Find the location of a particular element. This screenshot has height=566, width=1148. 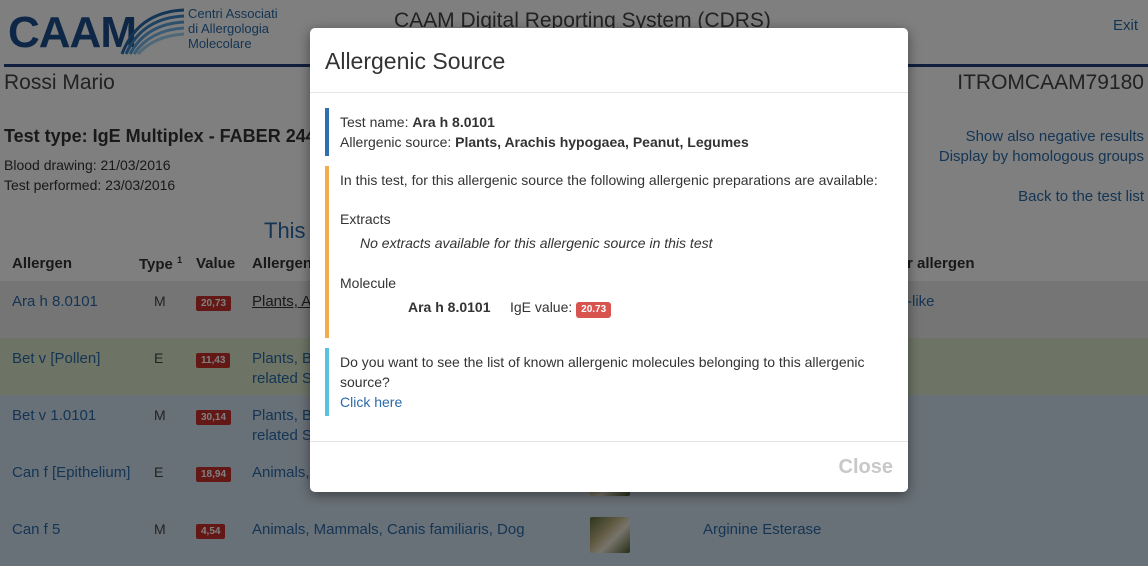

modal-header-divider is located at coordinates (609, 92).